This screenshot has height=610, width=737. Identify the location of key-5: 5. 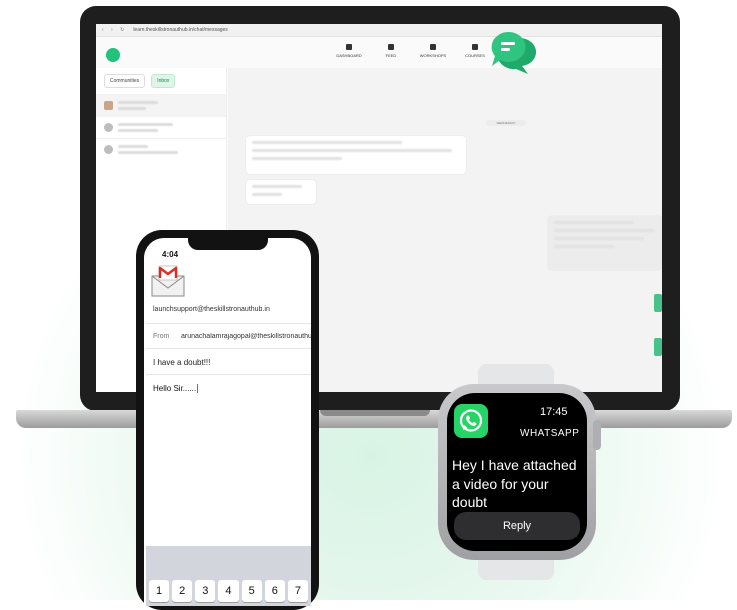
(251, 591).